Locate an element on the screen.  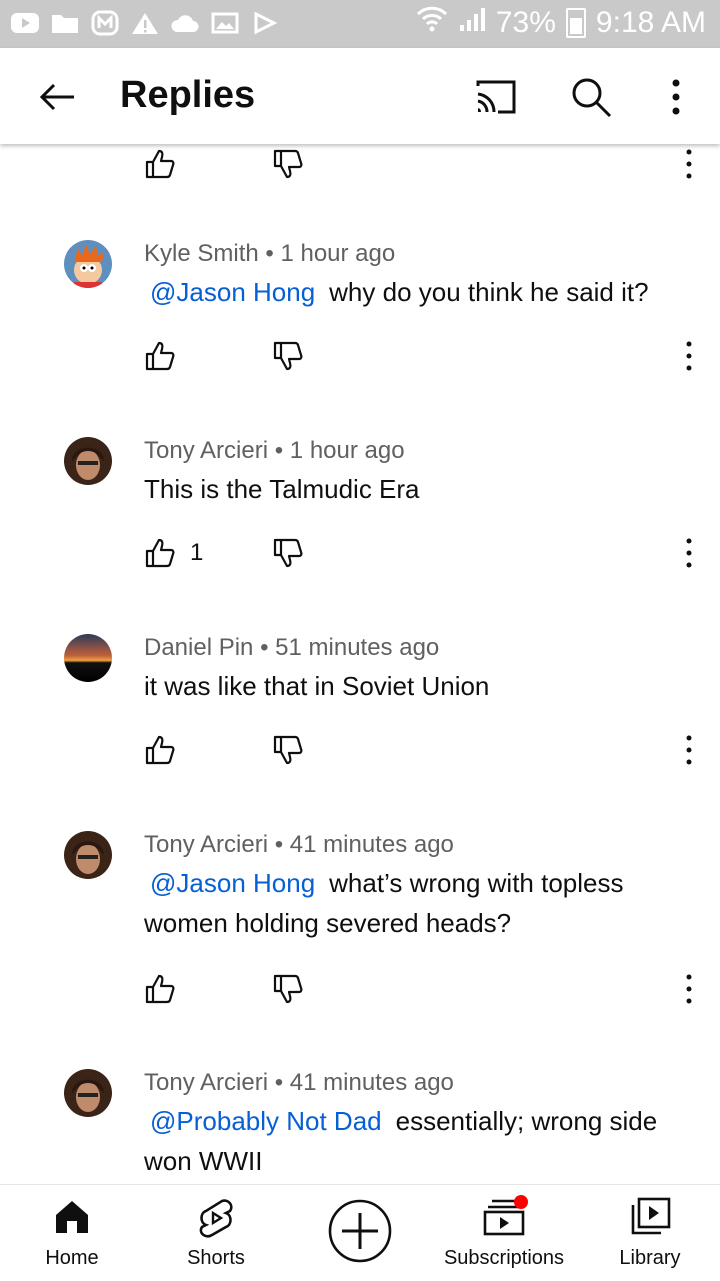
nav-subscriptions: Subscriptions is located at coordinates (504, 1233).